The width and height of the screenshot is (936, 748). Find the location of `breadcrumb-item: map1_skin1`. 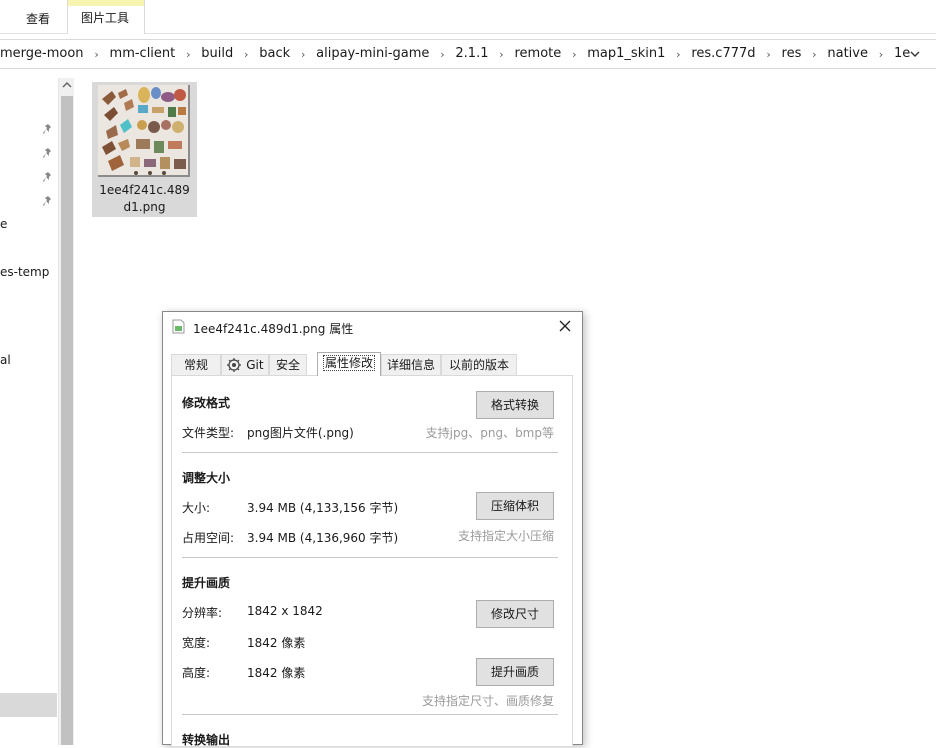

breadcrumb-item: map1_skin1 is located at coordinates (626, 53).